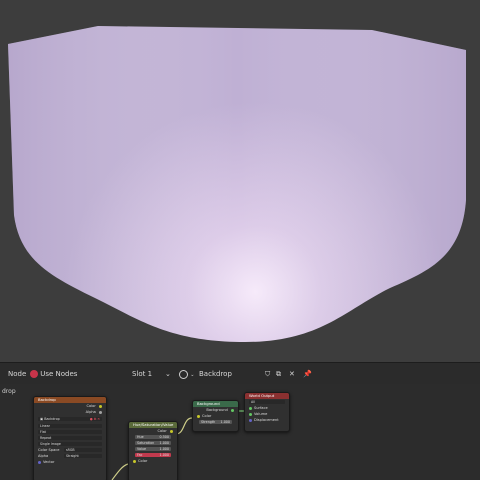 This screenshot has width=480, height=480. Describe the element at coordinates (164, 455) in the screenshot. I see `fac-value: 1.000` at that location.